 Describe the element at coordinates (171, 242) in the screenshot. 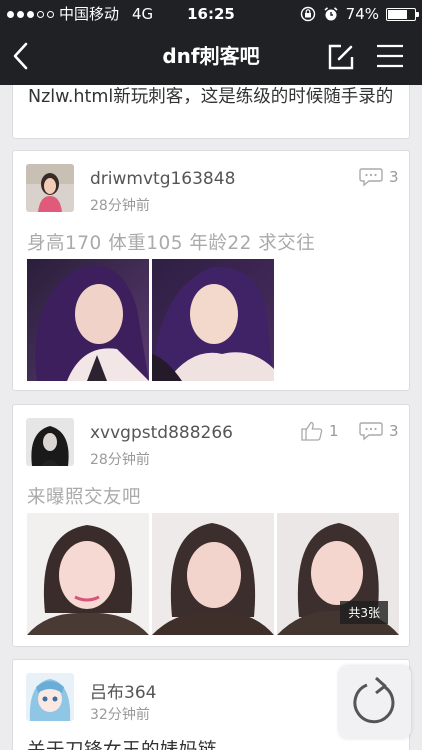

I see `post-title: 身高170 体重105 年龄22 求交往` at that location.